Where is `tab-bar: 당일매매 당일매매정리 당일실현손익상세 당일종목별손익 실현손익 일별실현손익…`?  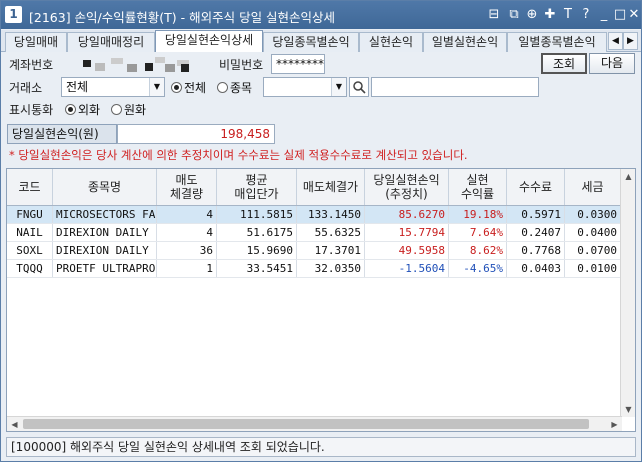
tab-bar: 당일매매 당일매매정리 당일실현손익상세 당일종목별손익 실현손익 일별실현손익… is located at coordinates (321, 41).